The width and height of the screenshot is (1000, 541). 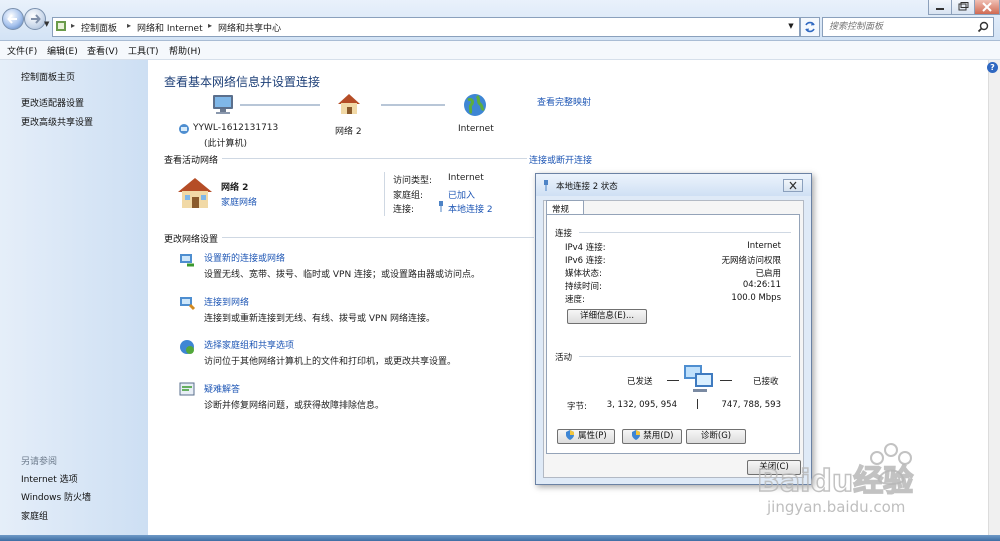 What do you see at coordinates (560, 159) in the screenshot?
I see `connect-disconnect-link: 连接或断开连接` at bounding box center [560, 159].